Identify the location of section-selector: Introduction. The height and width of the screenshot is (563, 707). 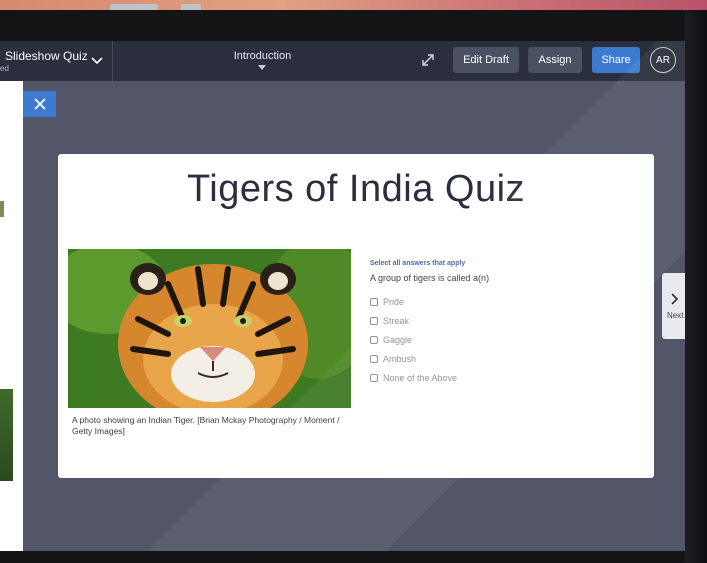
(262, 56).